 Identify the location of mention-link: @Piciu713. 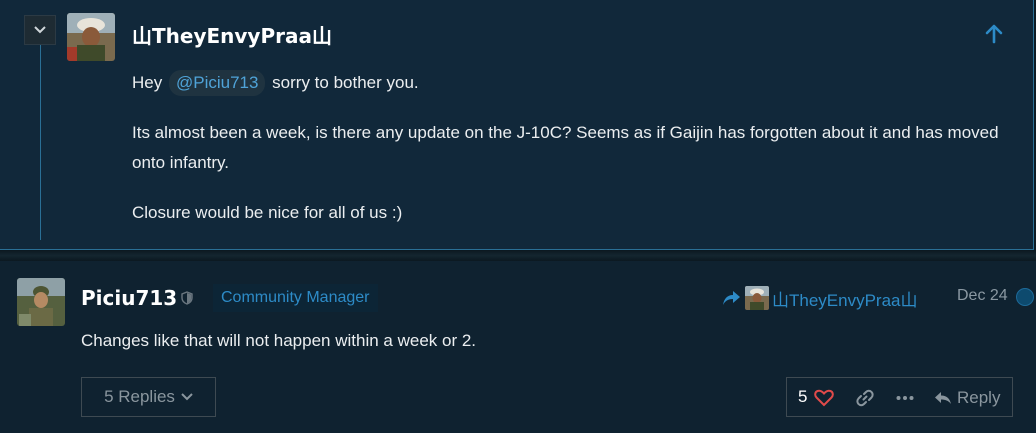
(217, 83).